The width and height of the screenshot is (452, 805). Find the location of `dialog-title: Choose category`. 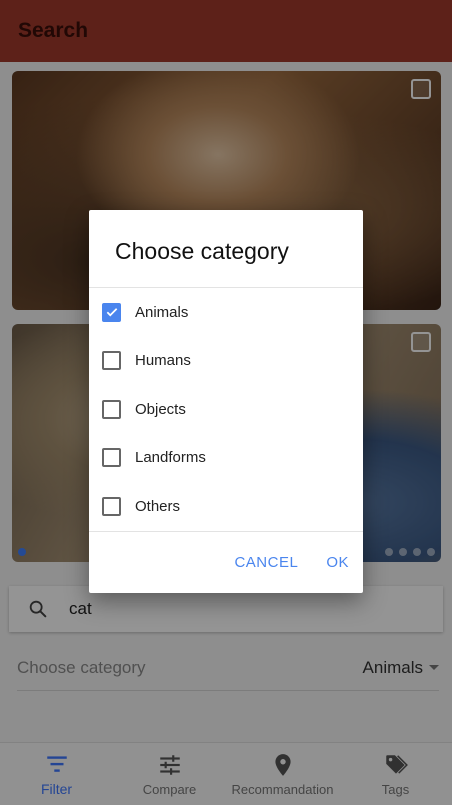

dialog-title: Choose category is located at coordinates (202, 251).